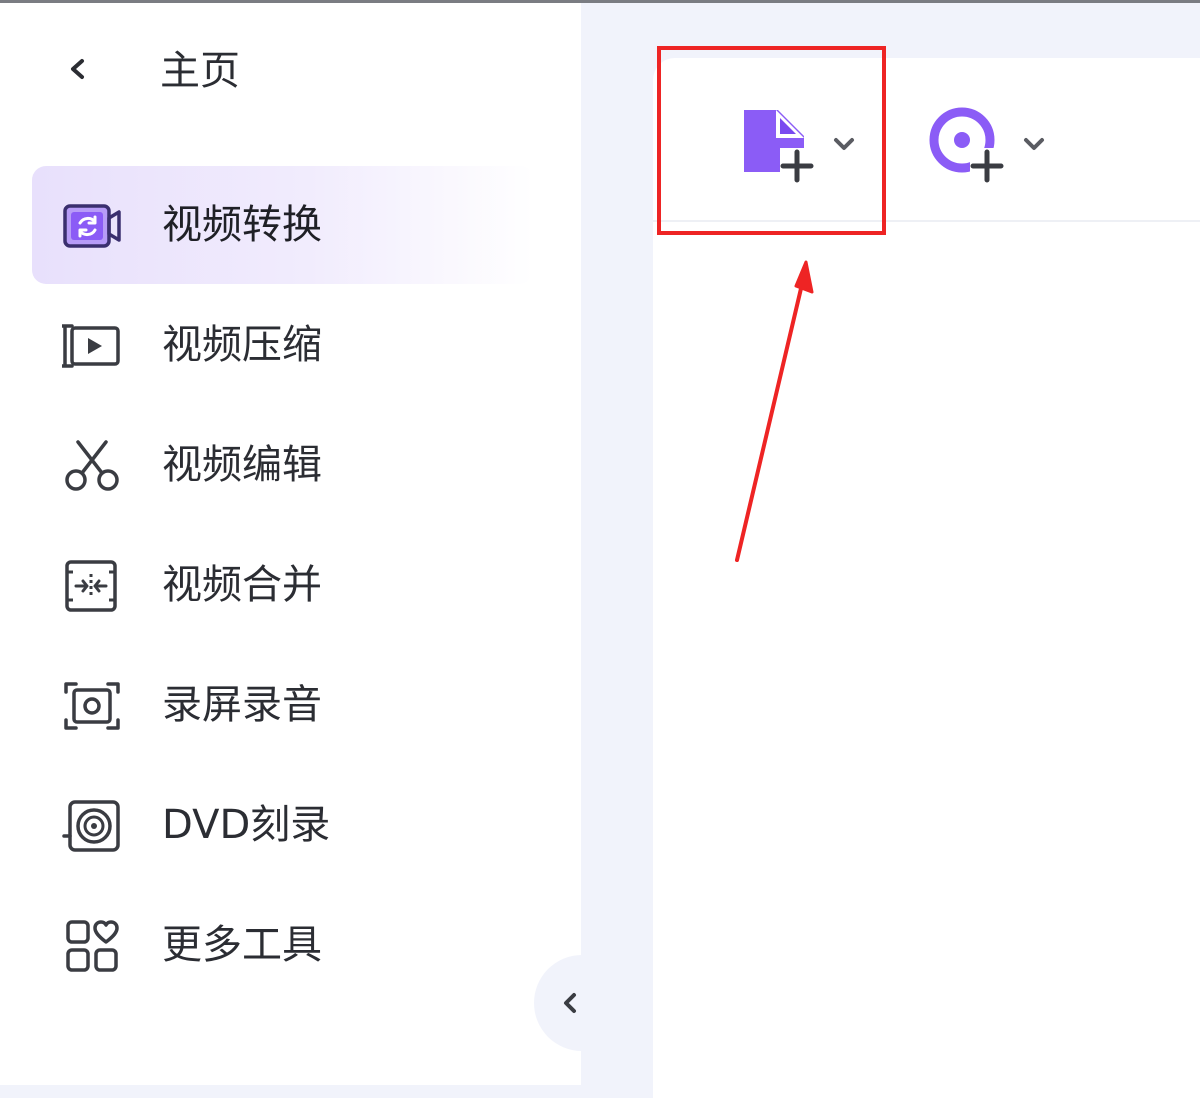 This screenshot has width=1200, height=1098. I want to click on sidebar-item-label: 录屏录音, so click(242, 705).